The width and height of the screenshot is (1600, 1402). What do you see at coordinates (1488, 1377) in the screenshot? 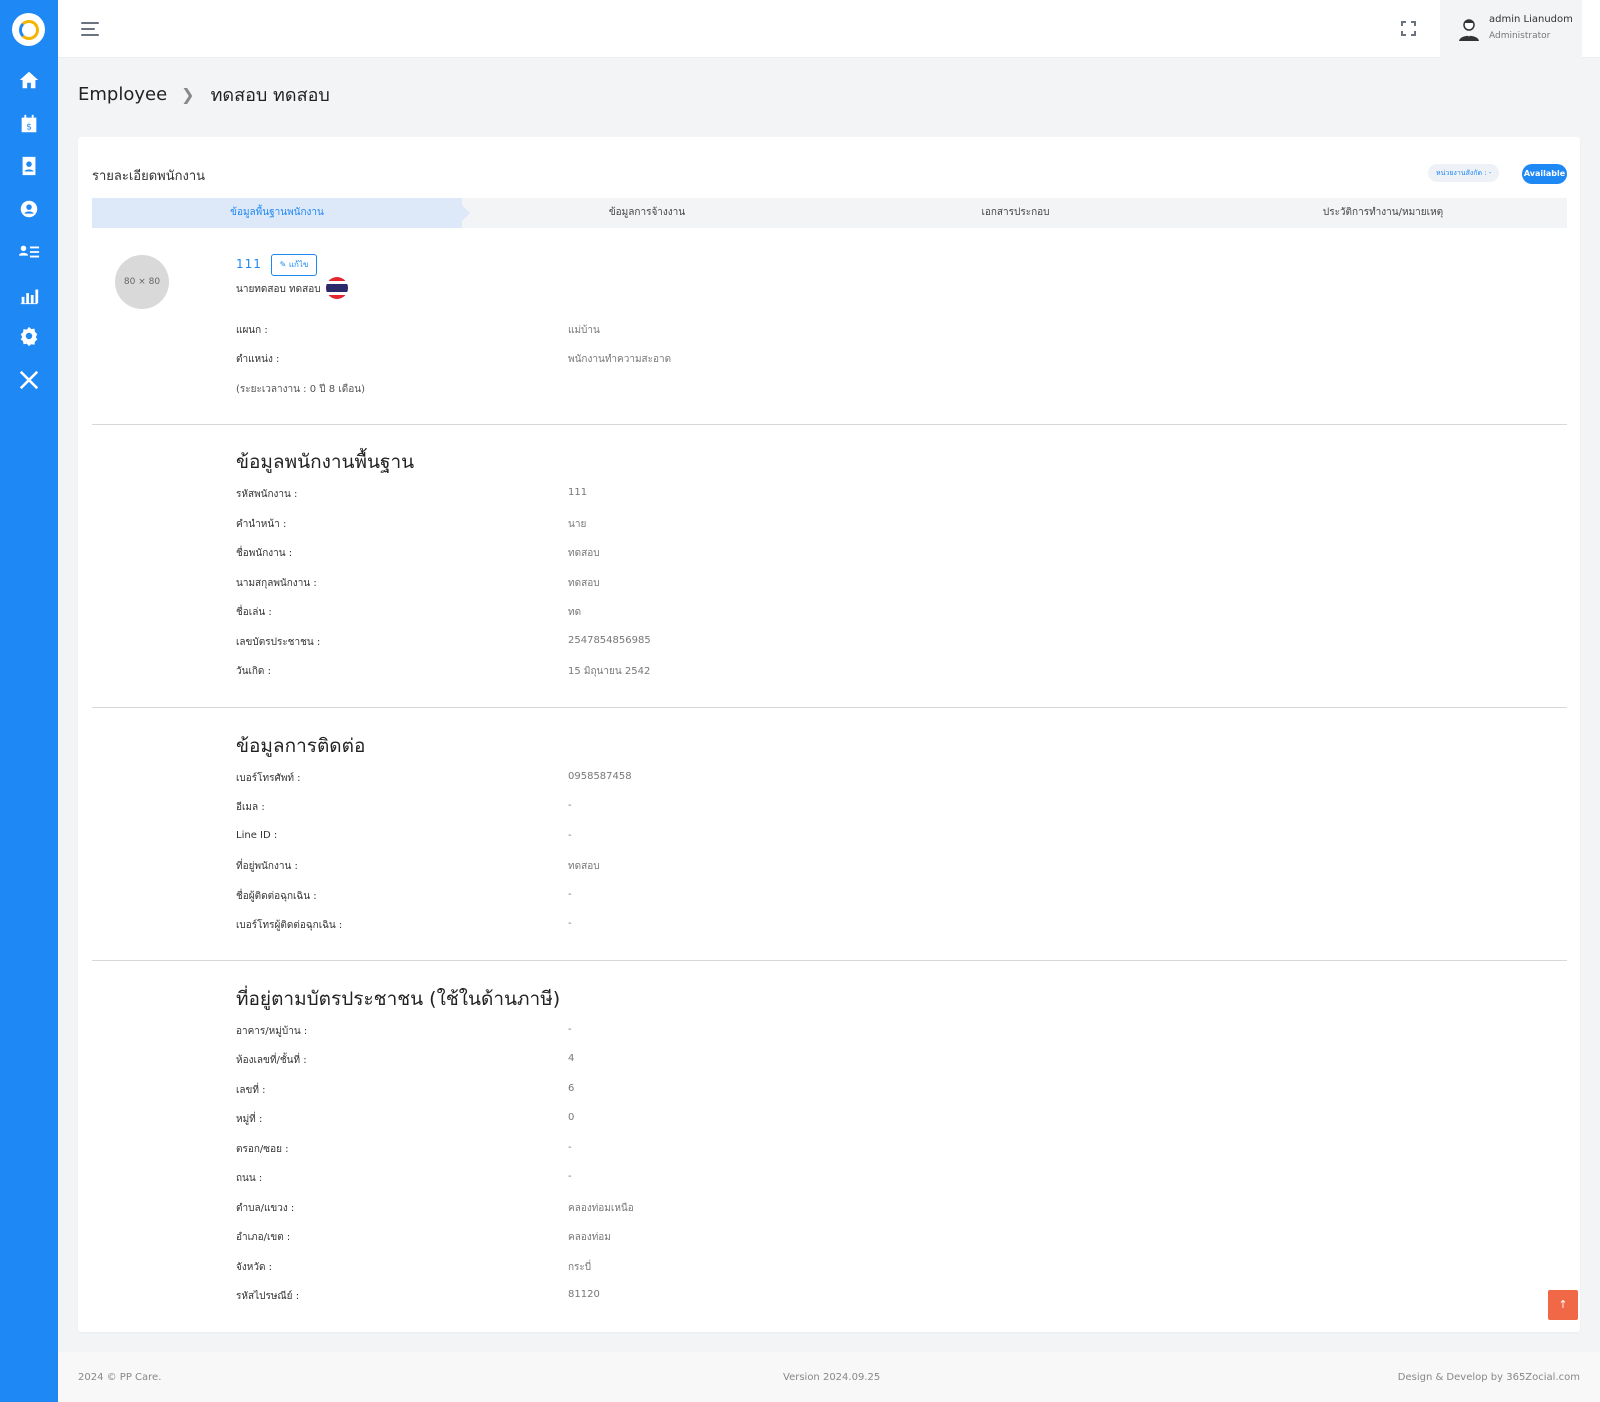
I see `footer-credit: Design & Develop by 365Zocial.com` at bounding box center [1488, 1377].